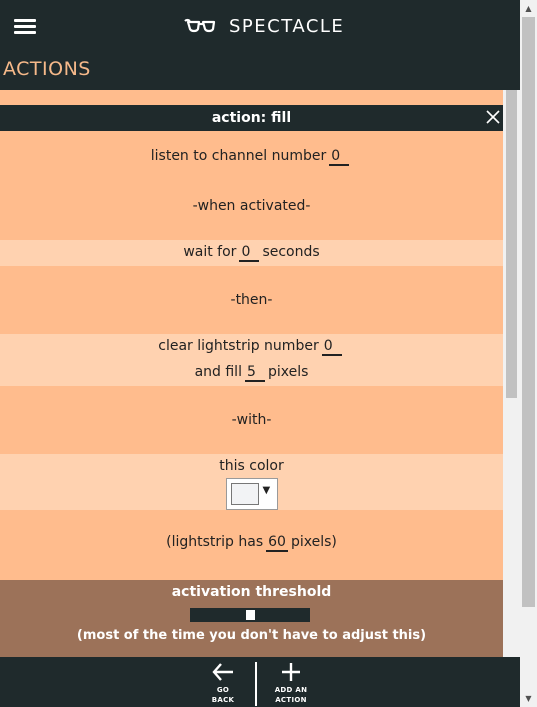 This screenshot has width=537, height=707. What do you see at coordinates (528, 312) in the screenshot?
I see `window-scroll-thumb` at bounding box center [528, 312].